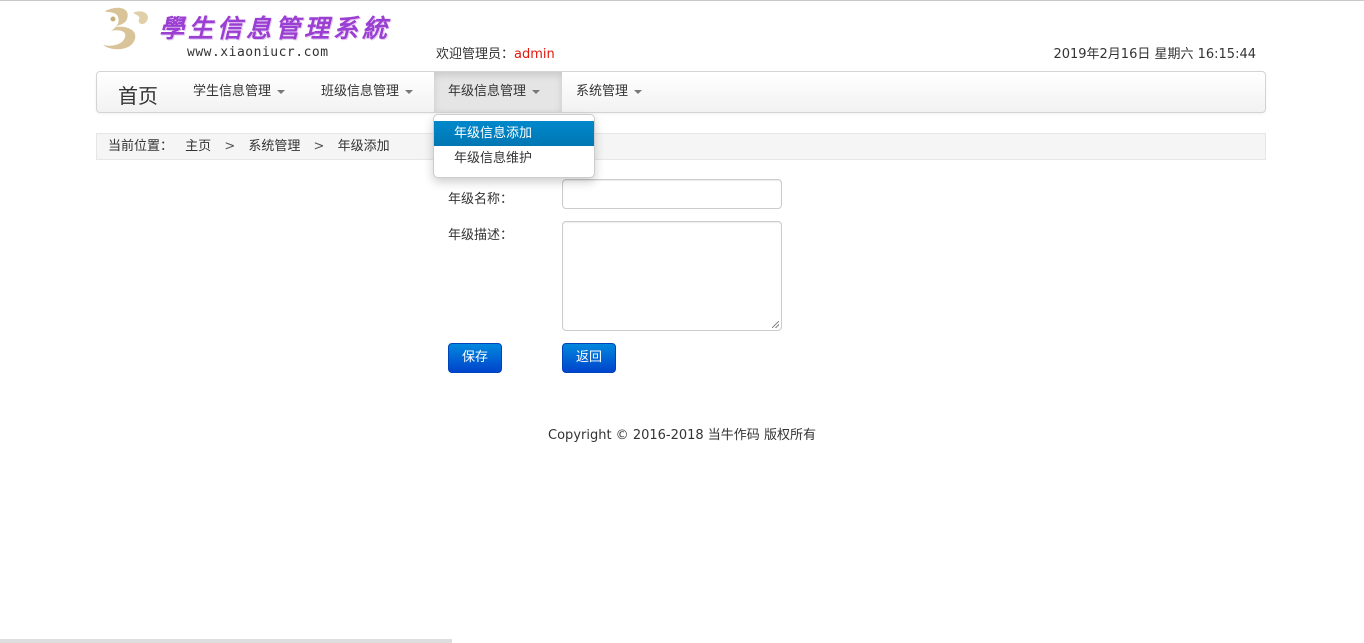  I want to click on dropdown-item-grade-maintain: 年级信息维护, so click(514, 158).